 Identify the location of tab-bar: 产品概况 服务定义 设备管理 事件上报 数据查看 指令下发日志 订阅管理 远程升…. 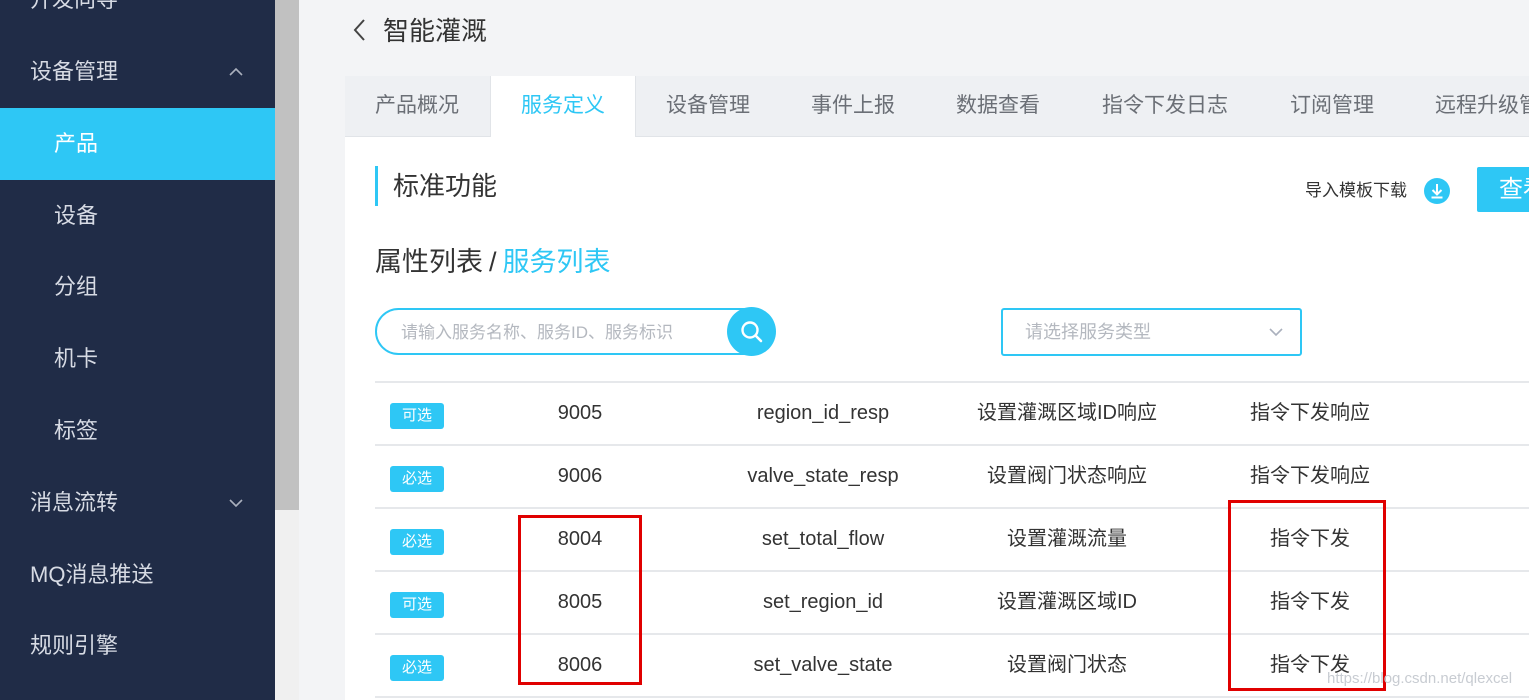
(937, 106).